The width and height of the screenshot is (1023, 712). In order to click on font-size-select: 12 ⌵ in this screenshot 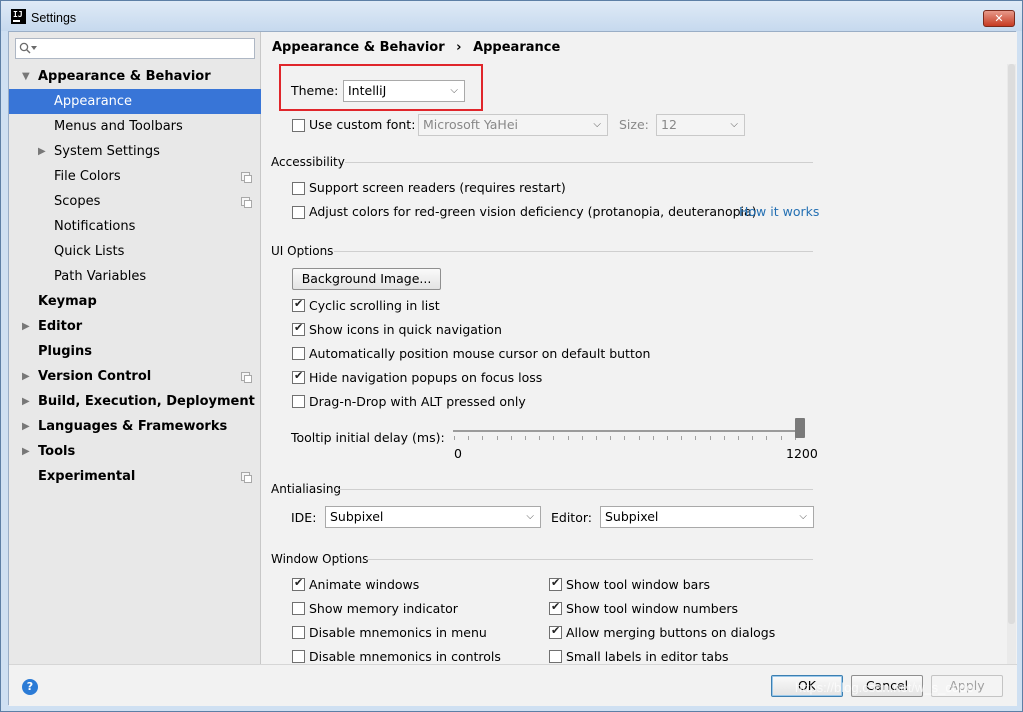, I will do `click(700, 125)`.